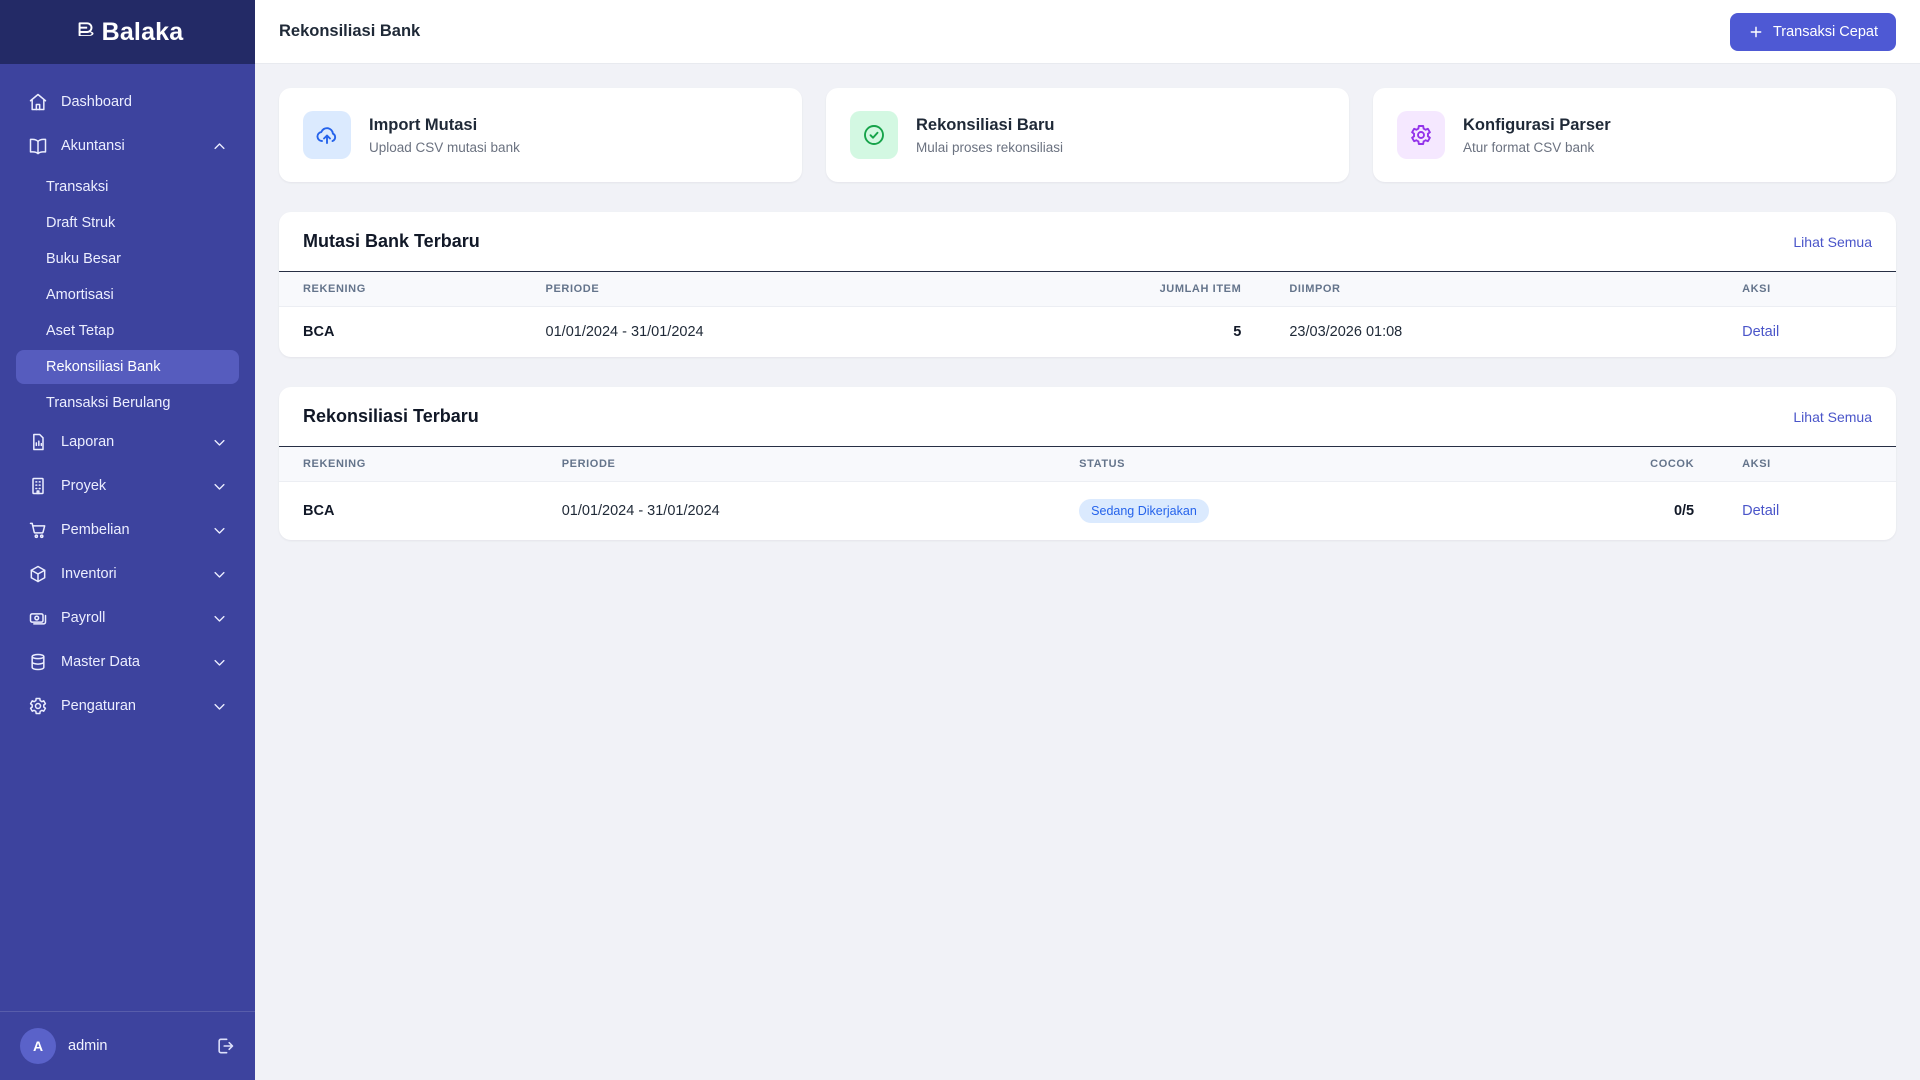  Describe the element at coordinates (444, 147) in the screenshot. I see `card-subtitle: Upload CSV mutasi bank` at that location.